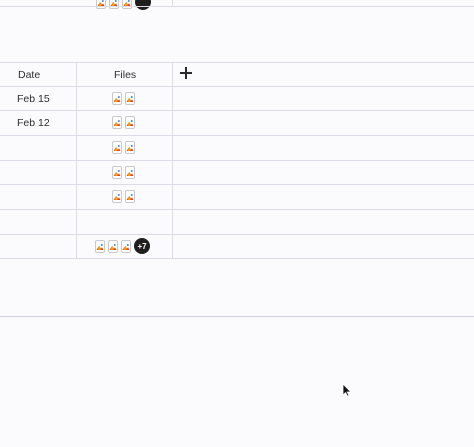  What do you see at coordinates (237, 6) in the screenshot?
I see `top-table-bottom-border` at bounding box center [237, 6].